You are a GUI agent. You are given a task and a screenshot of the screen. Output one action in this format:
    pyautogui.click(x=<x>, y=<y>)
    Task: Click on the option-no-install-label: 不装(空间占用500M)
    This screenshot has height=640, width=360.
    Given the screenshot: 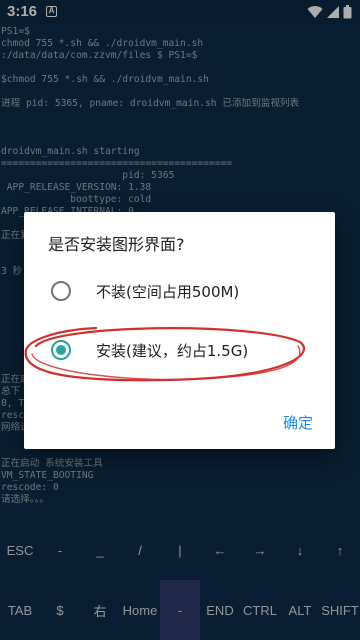 What is the action you would take?
    pyautogui.click(x=168, y=292)
    